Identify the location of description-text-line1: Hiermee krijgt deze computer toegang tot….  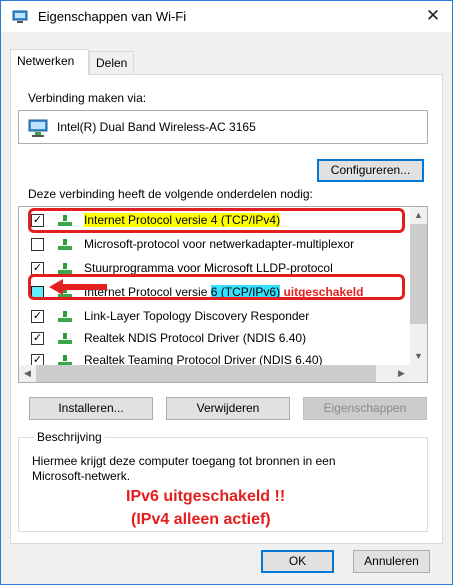
(184, 461).